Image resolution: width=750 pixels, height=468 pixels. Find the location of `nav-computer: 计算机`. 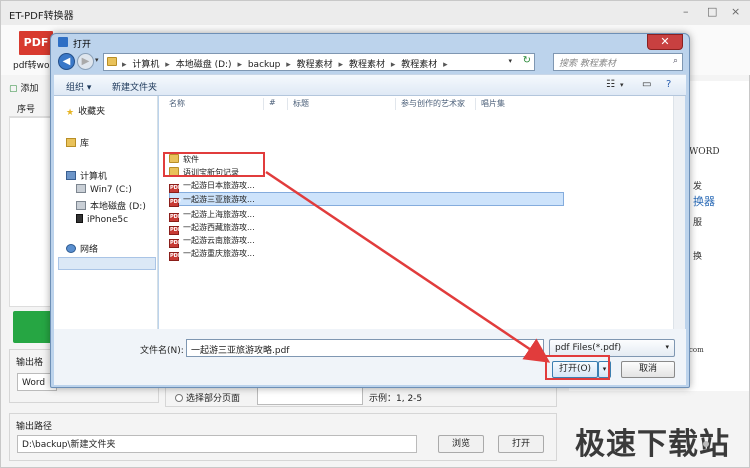

nav-computer: 计算机 is located at coordinates (86, 175).